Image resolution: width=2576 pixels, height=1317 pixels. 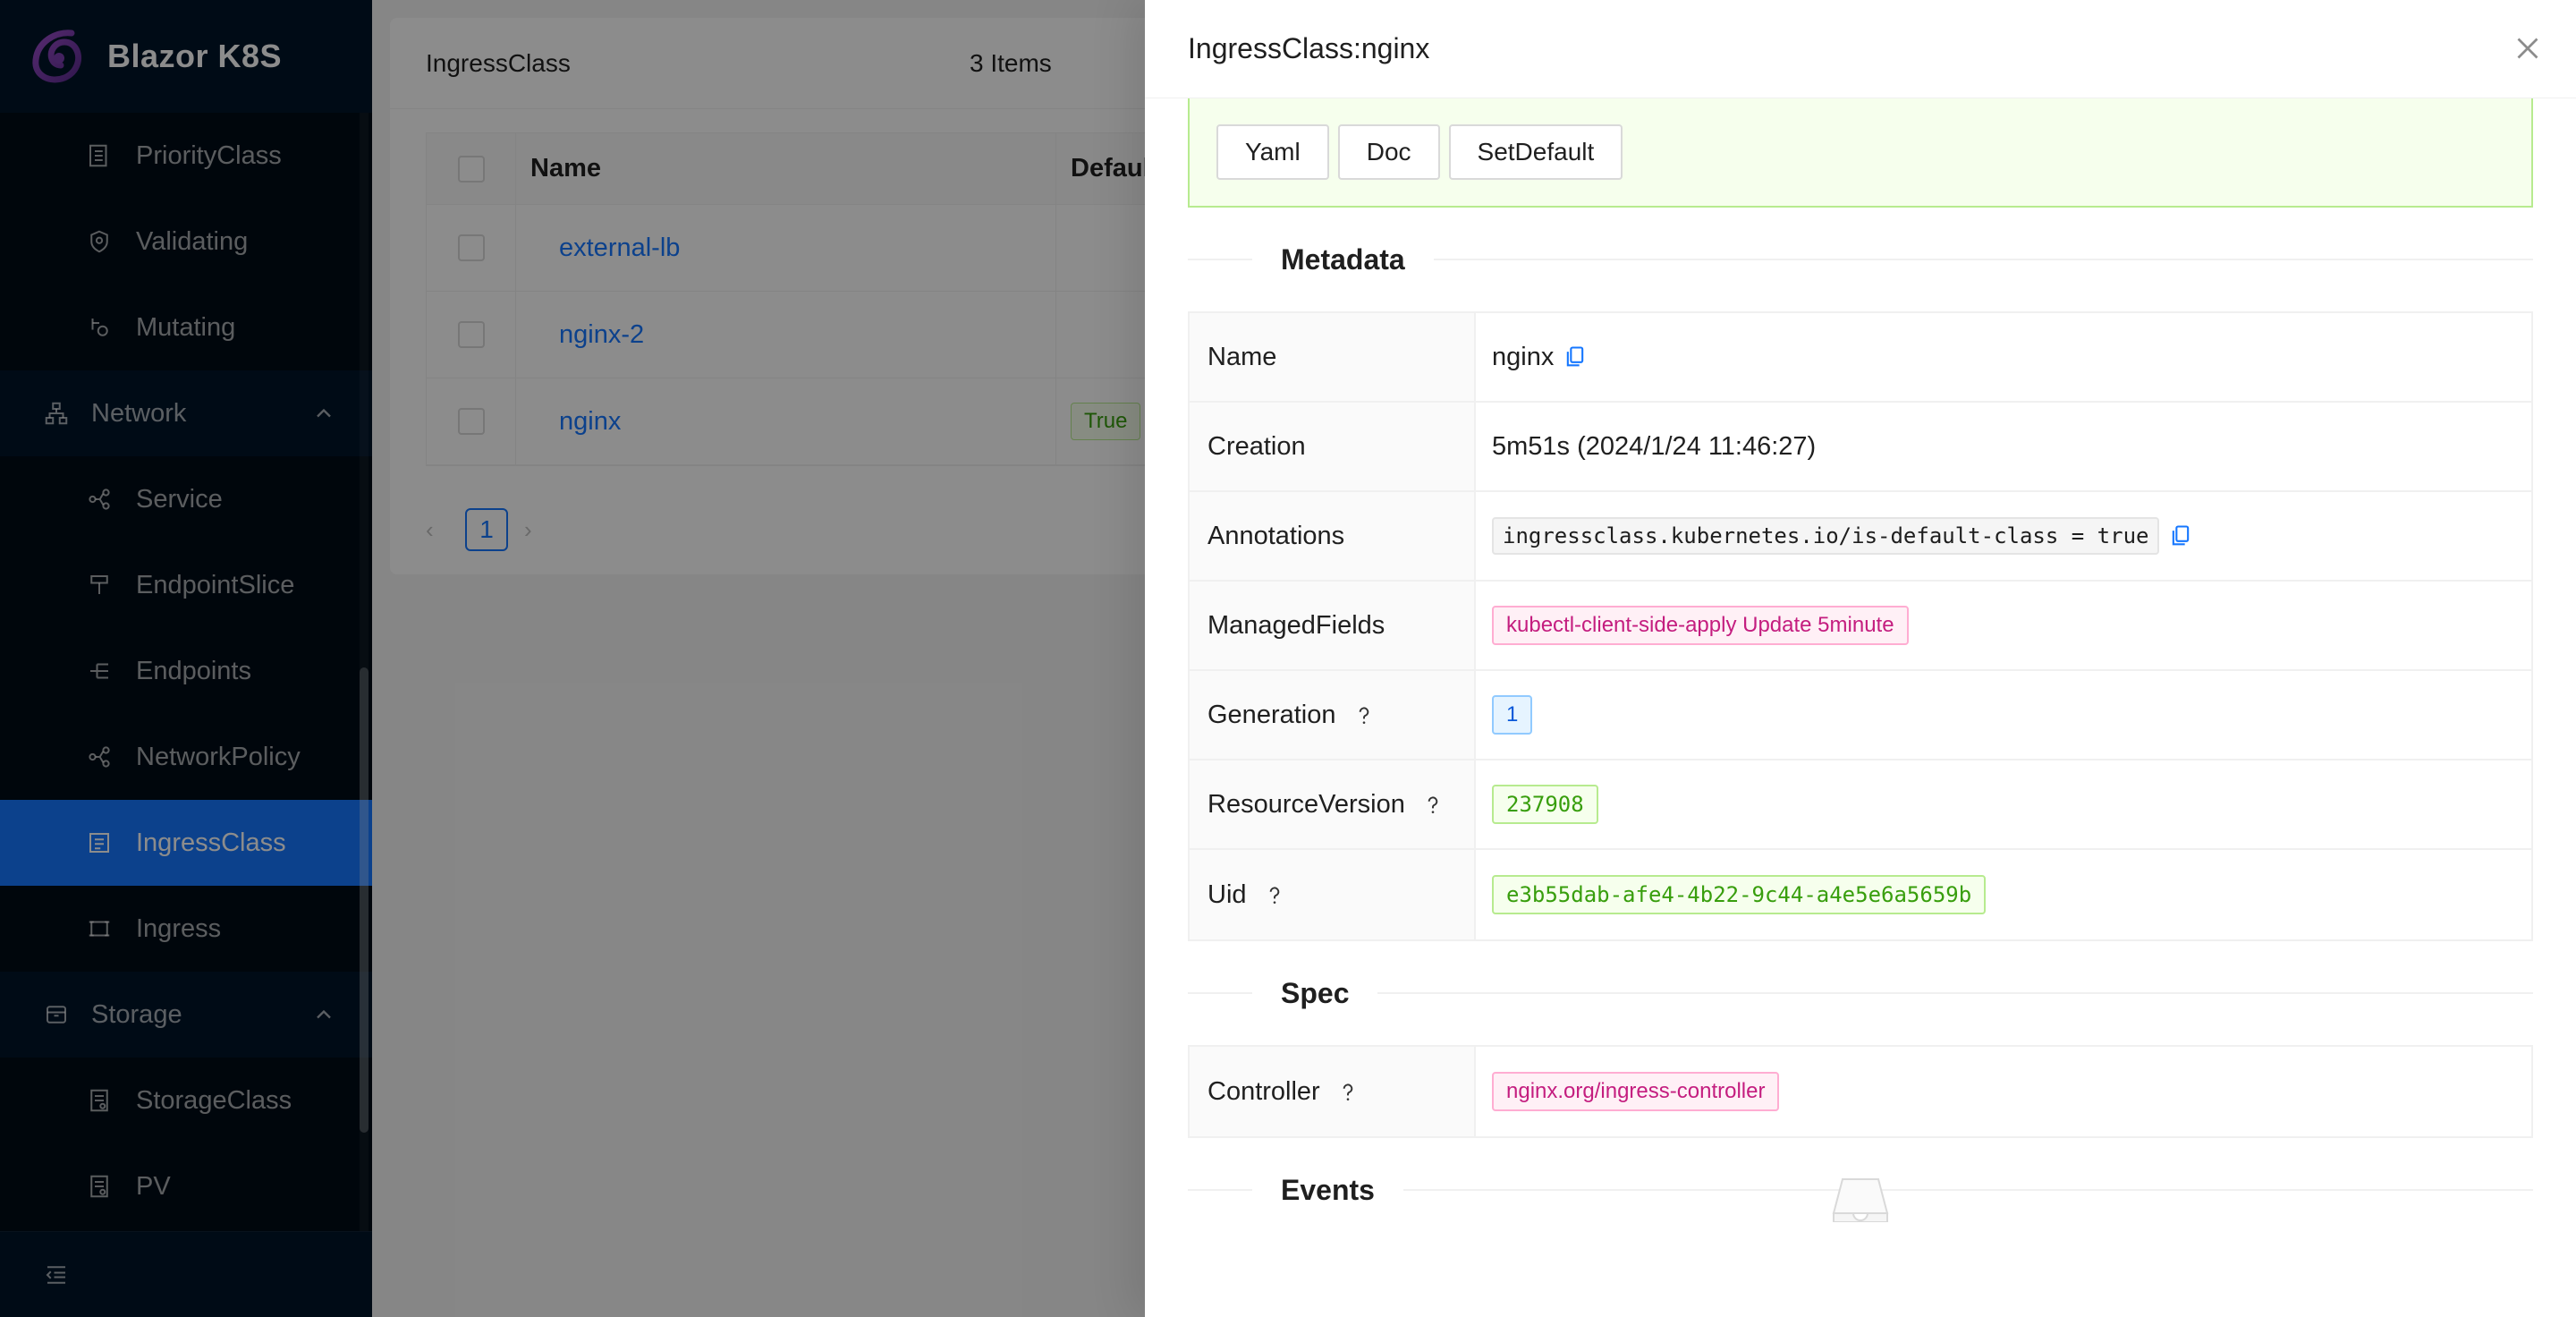 I want to click on yaml-button: Yaml, so click(x=1272, y=152).